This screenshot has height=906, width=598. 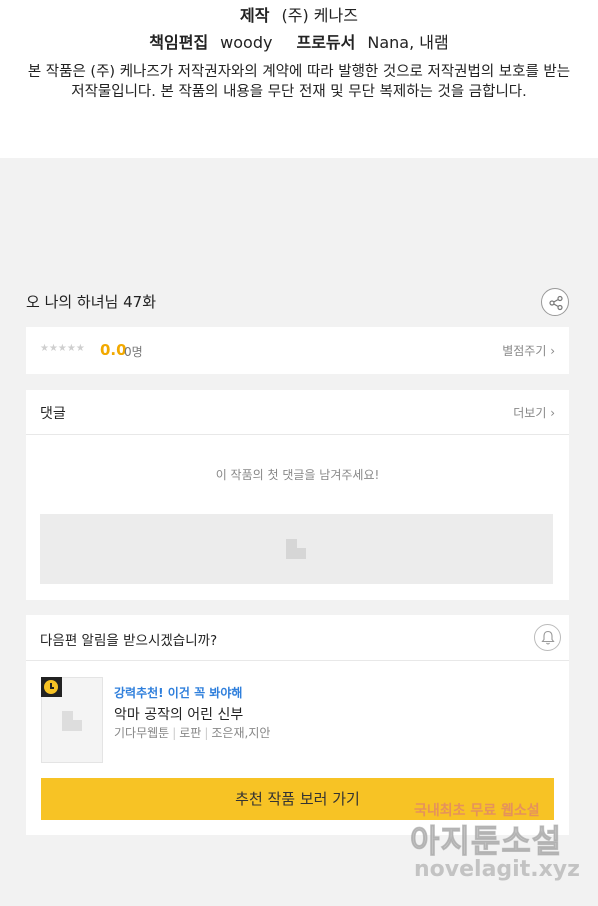 I want to click on episode-title: 오 나의 하녀님 47화, so click(x=91, y=302).